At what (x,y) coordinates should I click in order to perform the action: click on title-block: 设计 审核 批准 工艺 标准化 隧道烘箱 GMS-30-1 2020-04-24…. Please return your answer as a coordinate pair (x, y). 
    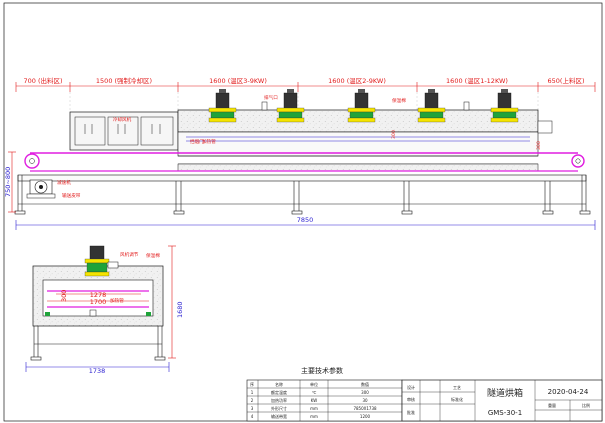
    Looking at the image, I should click on (502, 400).